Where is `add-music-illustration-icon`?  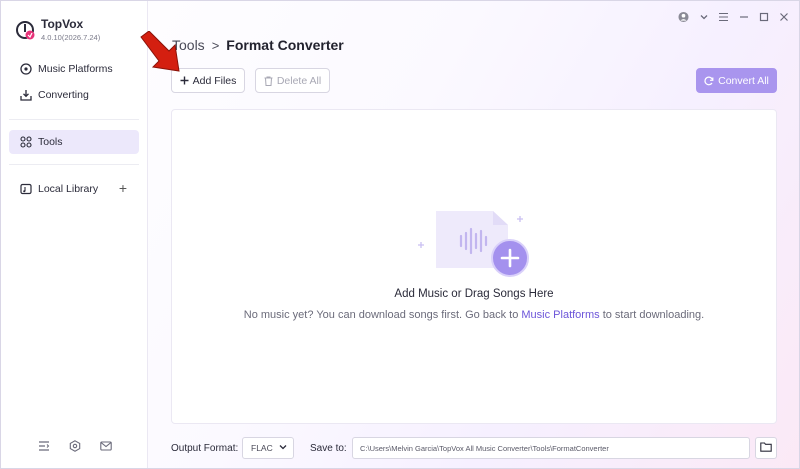
add-music-illustration-icon is located at coordinates (476, 245).